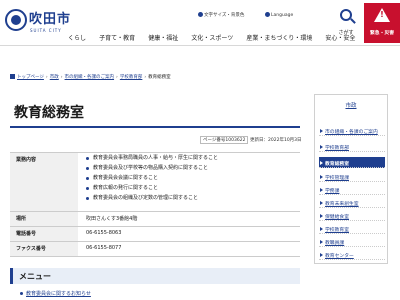  I want to click on sidebar-item-gakko-kyoiku: 学校教育部, so click(352, 146).